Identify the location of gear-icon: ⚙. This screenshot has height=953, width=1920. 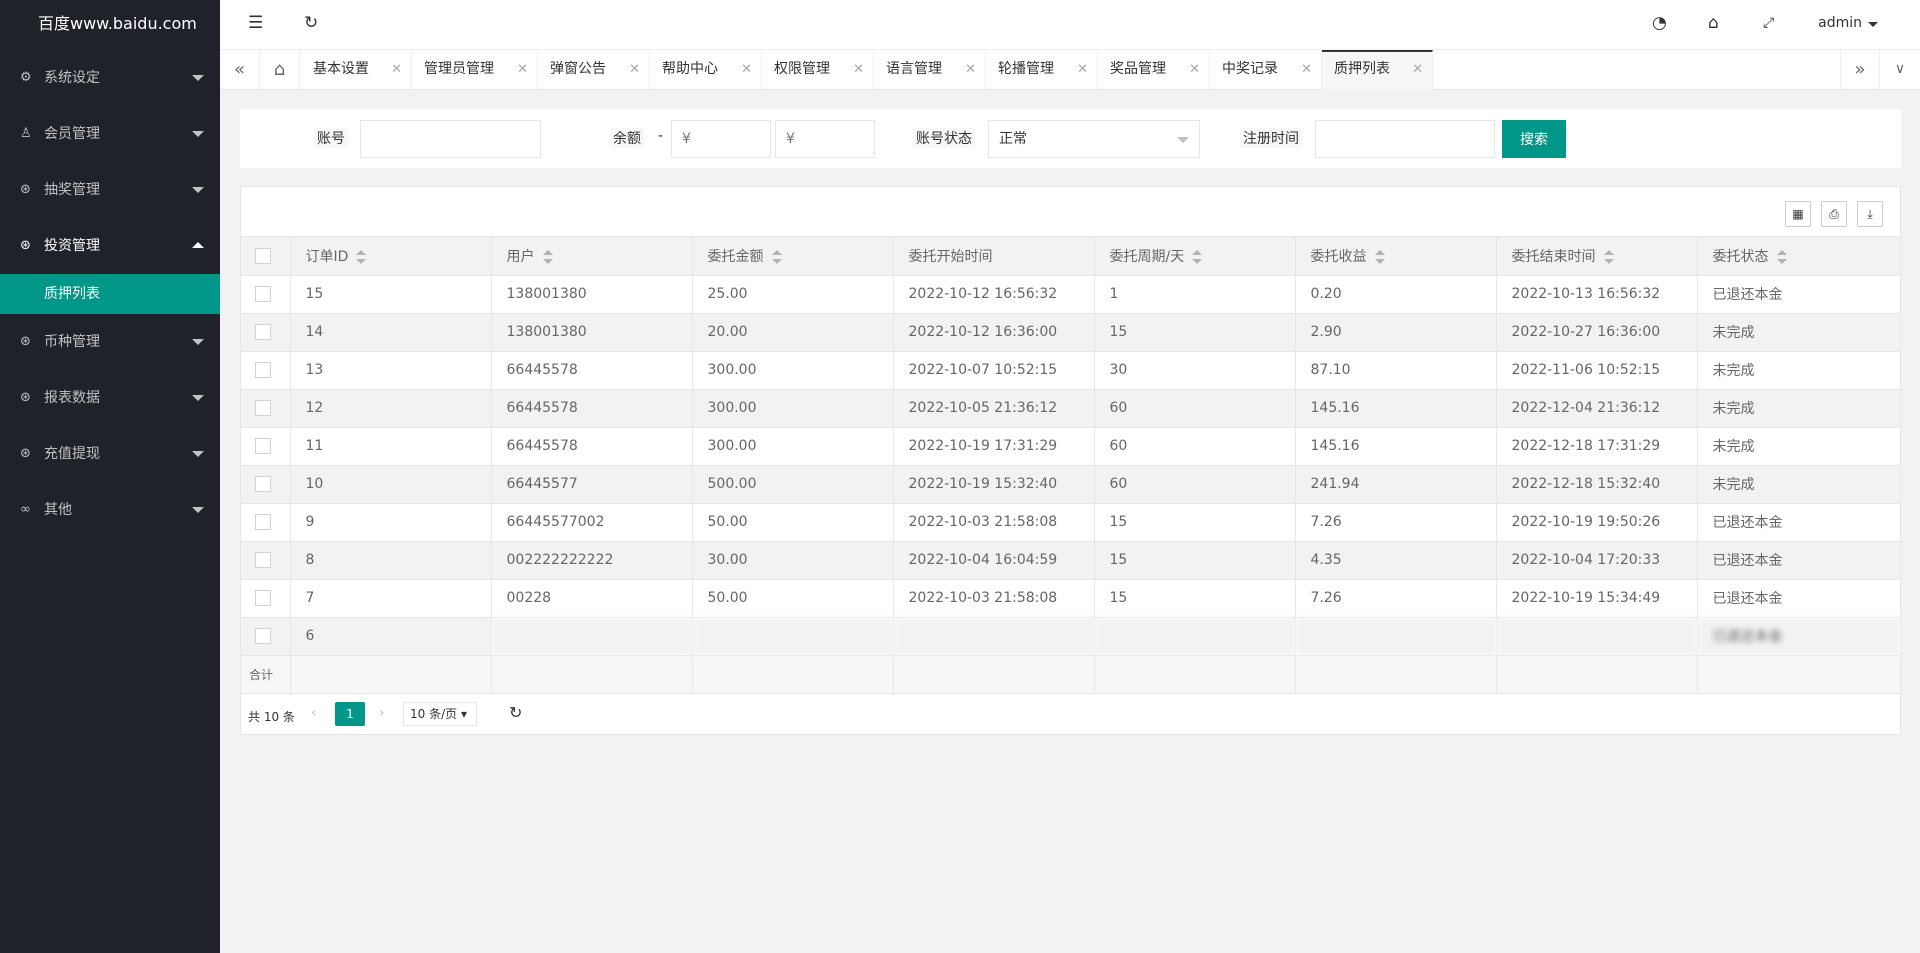
(26, 77).